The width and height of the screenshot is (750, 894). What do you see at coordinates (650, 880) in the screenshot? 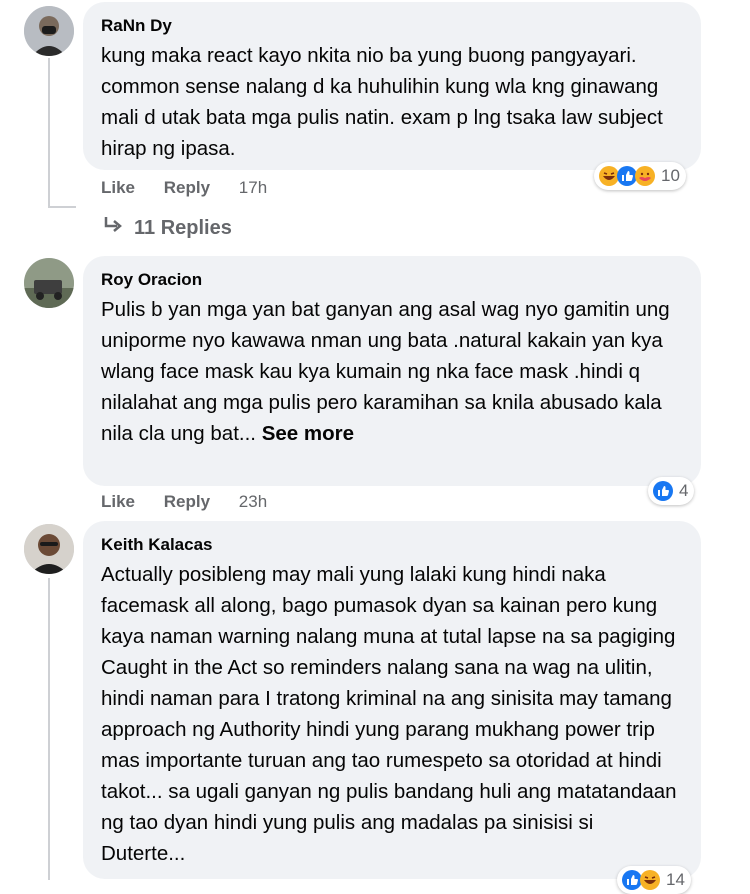
I see `haha-icon` at bounding box center [650, 880].